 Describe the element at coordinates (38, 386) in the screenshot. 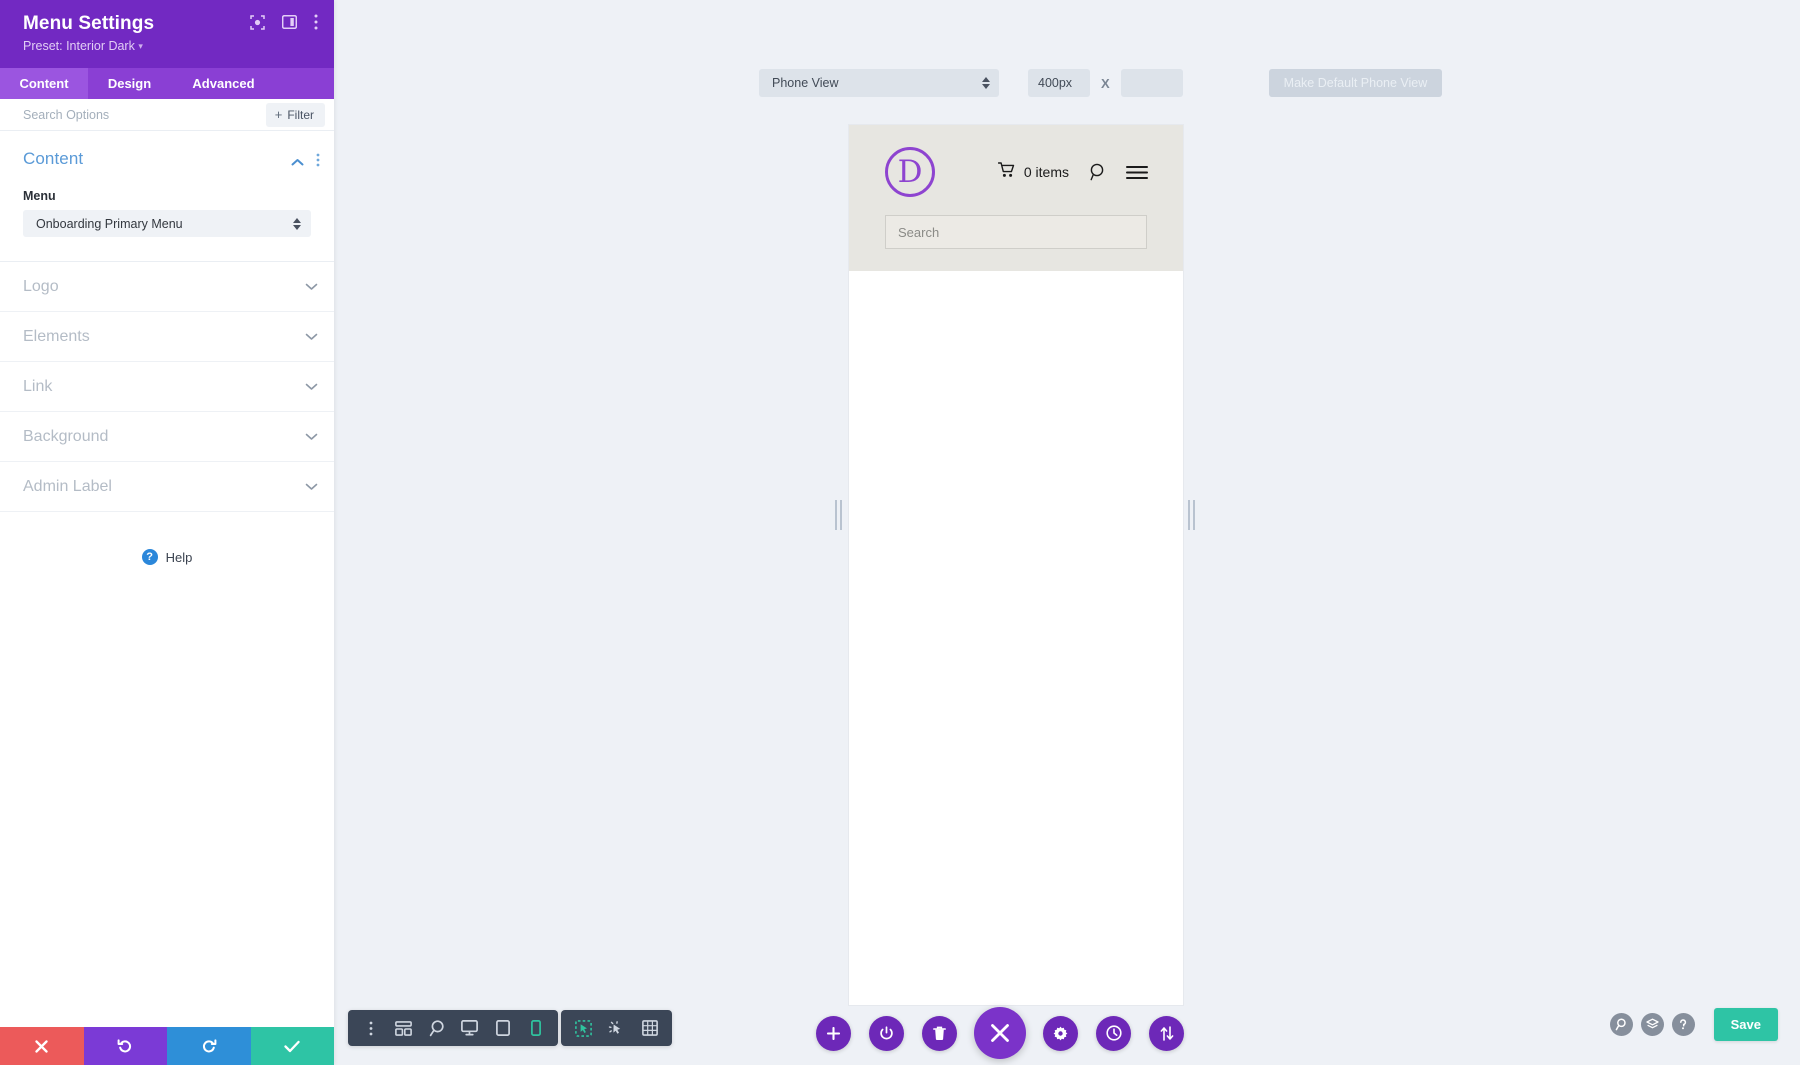

I see `accordion-link-label: Link` at that location.